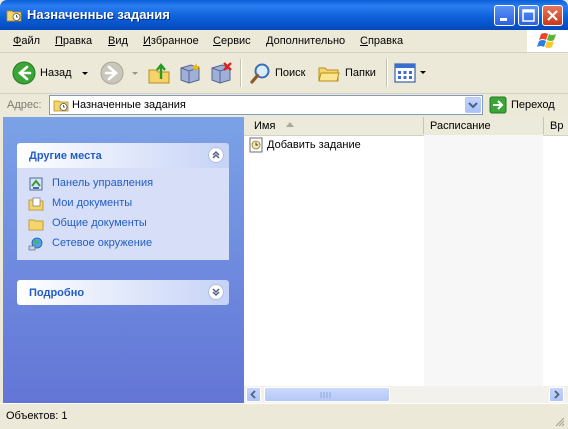  Describe the element at coordinates (329, 74) in the screenshot. I see `folders-icon` at that location.